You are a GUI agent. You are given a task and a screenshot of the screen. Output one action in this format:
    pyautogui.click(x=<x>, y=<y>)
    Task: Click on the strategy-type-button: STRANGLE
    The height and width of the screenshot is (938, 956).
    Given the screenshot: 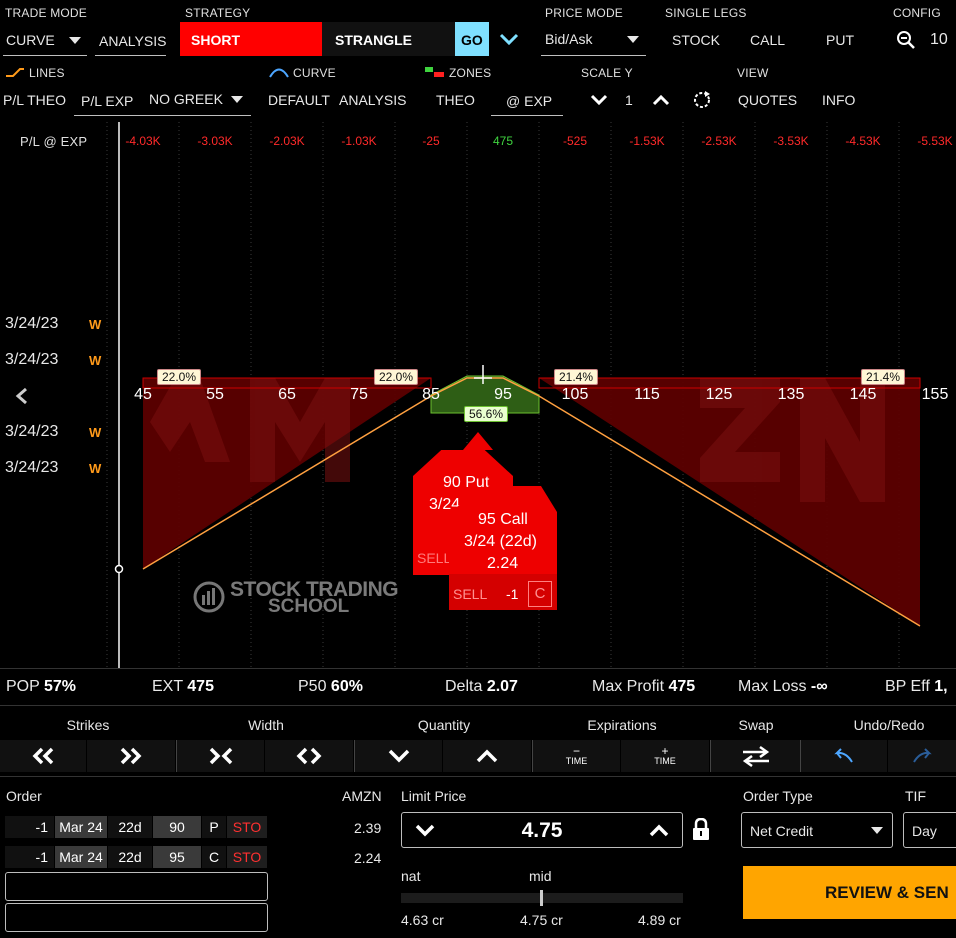 What is the action you would take?
    pyautogui.click(x=388, y=39)
    